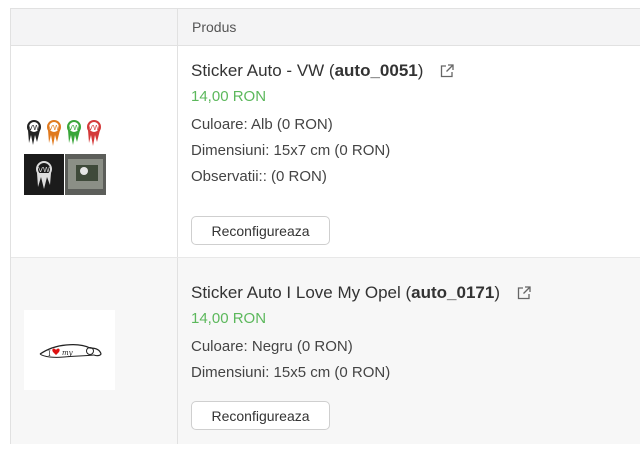 This screenshot has width=640, height=451. What do you see at coordinates (376, 70) in the screenshot?
I see `product-code: auto_0051` at bounding box center [376, 70].